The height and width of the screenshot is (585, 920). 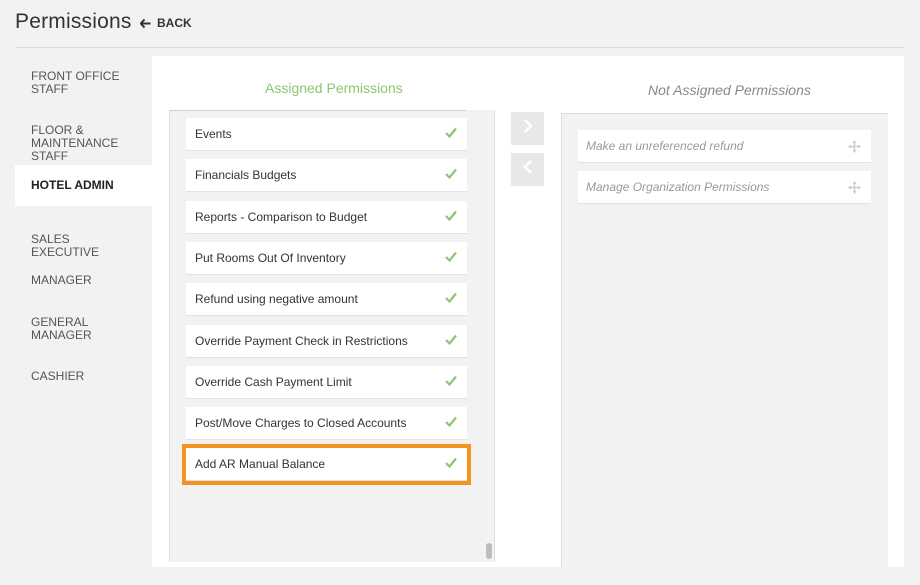 What do you see at coordinates (145, 23) in the screenshot?
I see `arrow-left-icon` at bounding box center [145, 23].